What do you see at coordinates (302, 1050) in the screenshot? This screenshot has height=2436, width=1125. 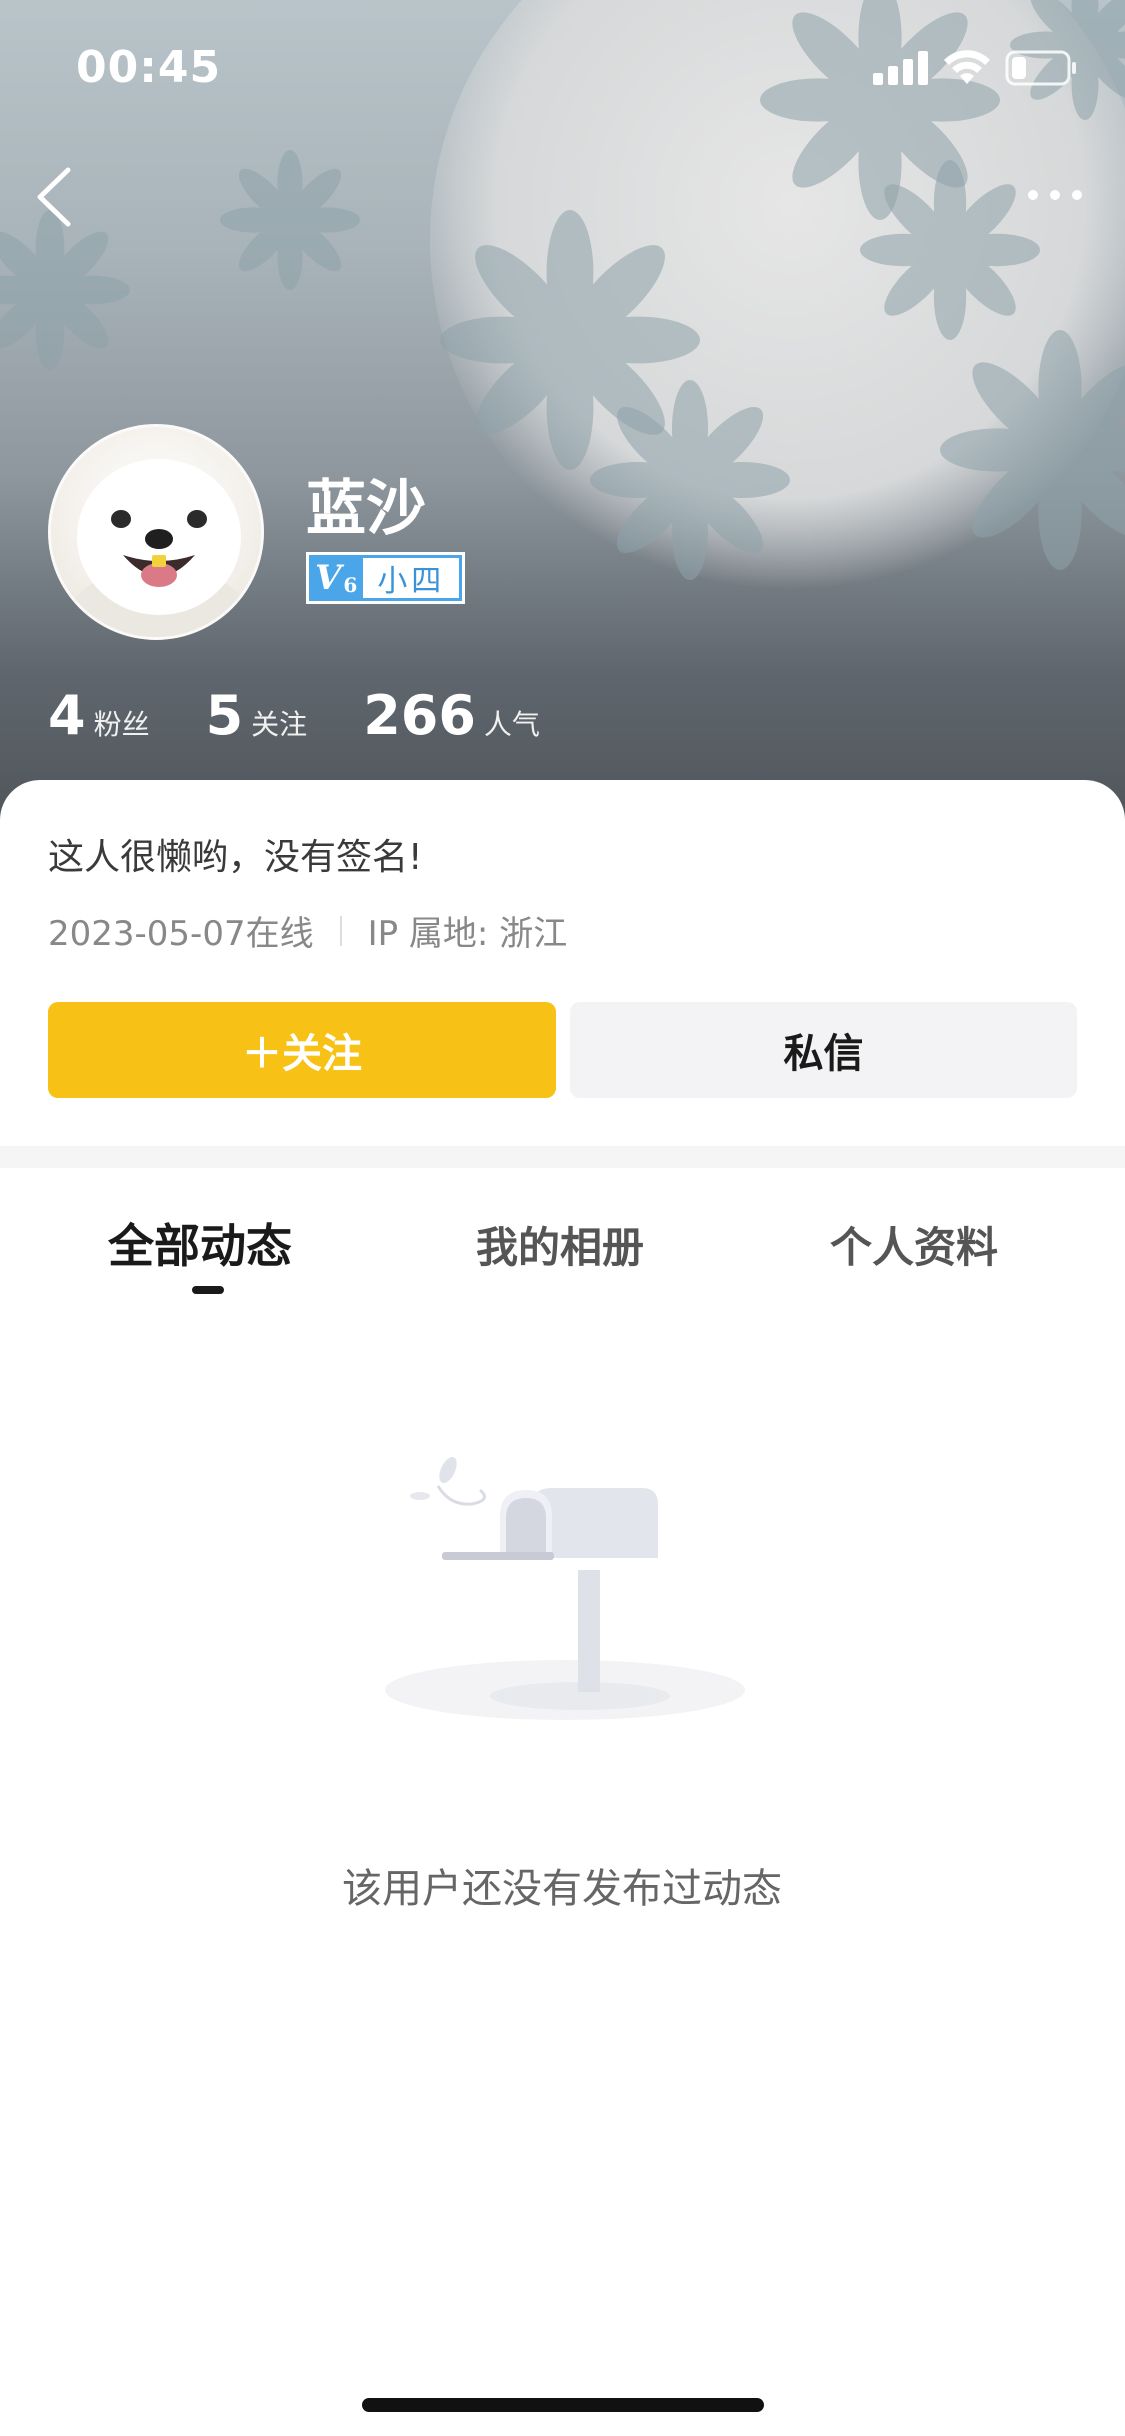 I see `follow-button: ＋关注` at bounding box center [302, 1050].